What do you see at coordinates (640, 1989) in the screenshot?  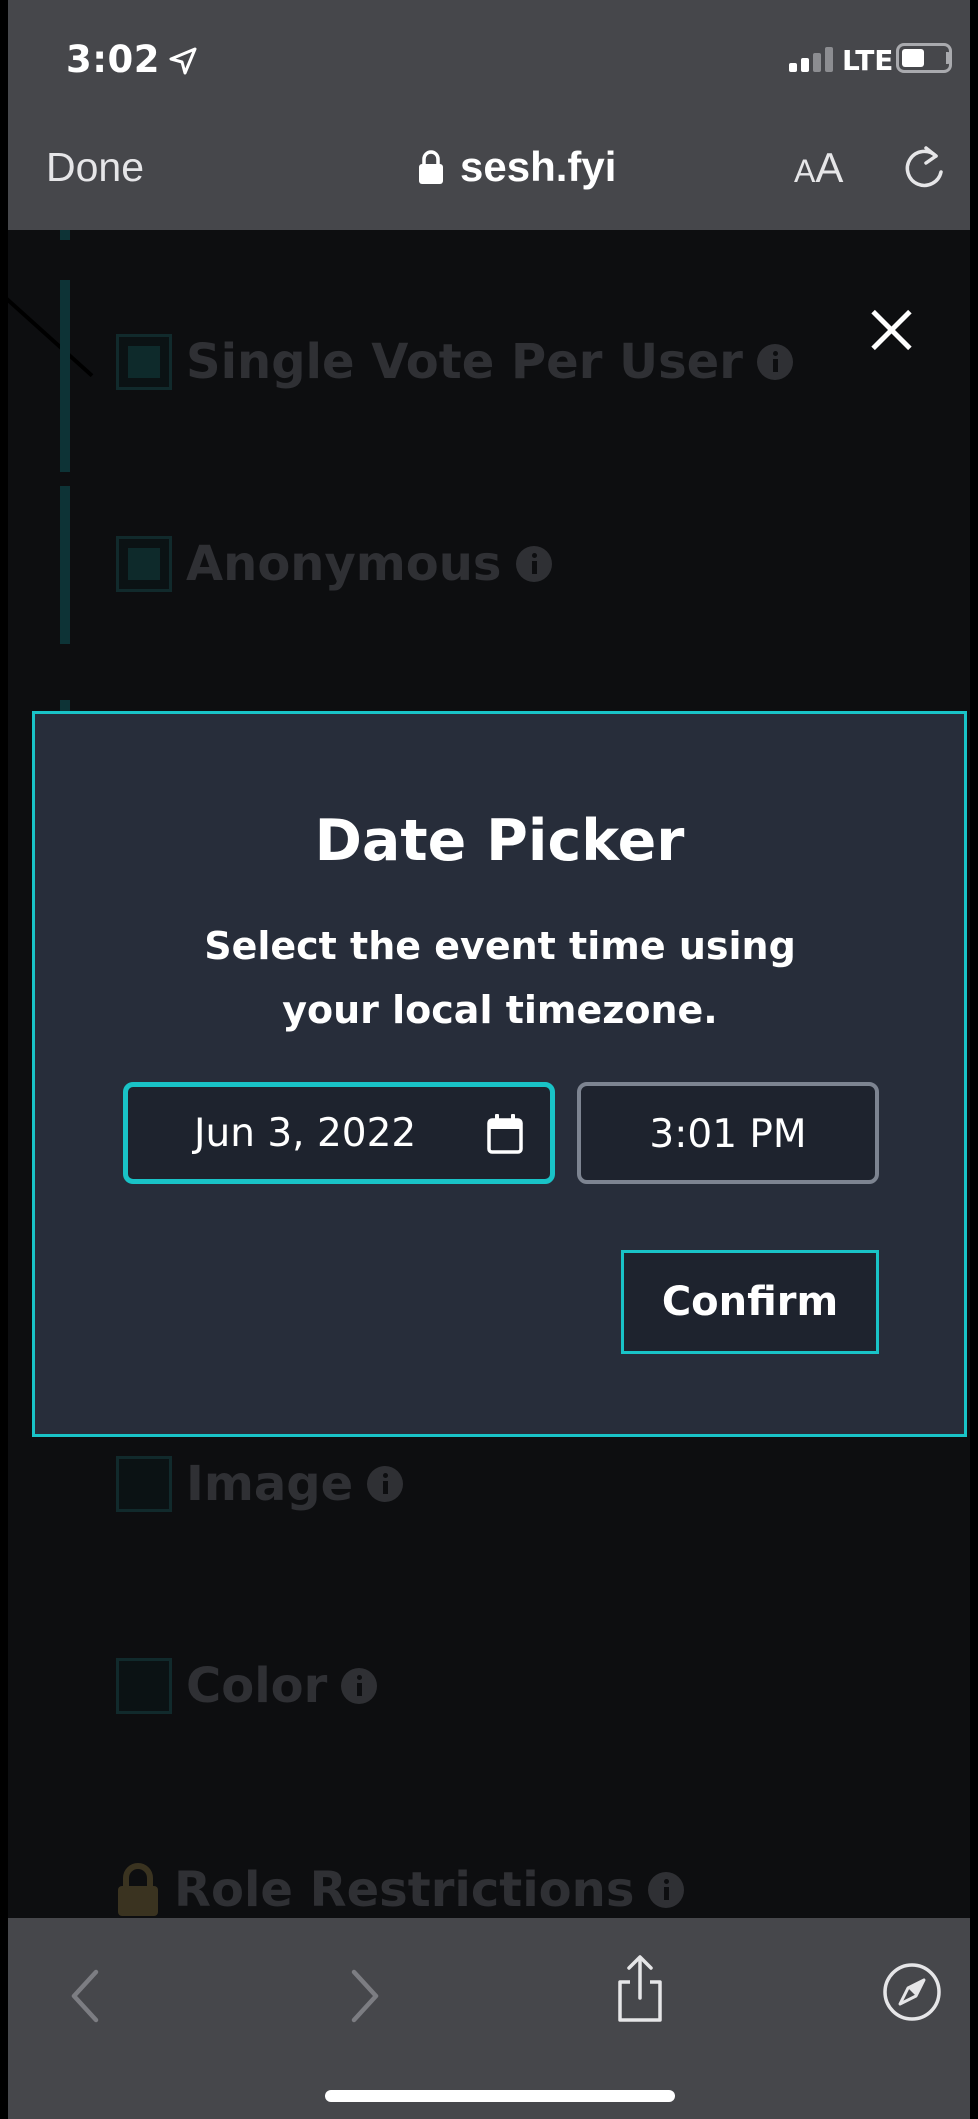 I see `share-icon` at bounding box center [640, 1989].